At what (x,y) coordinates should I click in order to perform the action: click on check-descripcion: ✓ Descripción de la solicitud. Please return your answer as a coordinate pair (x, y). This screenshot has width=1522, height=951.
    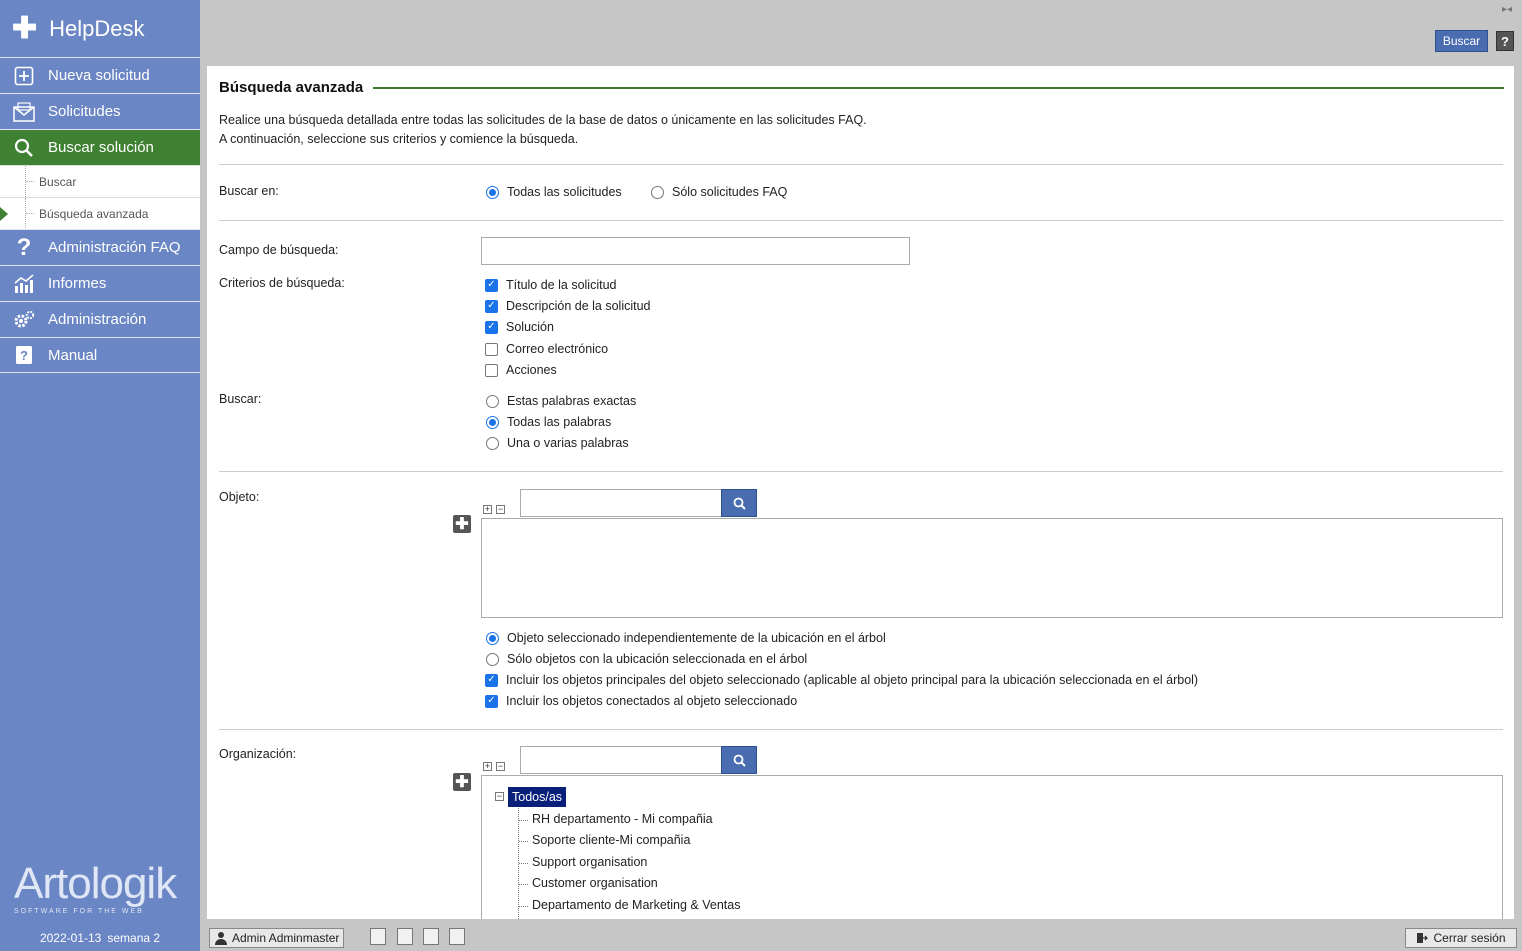
    Looking at the image, I should click on (568, 306).